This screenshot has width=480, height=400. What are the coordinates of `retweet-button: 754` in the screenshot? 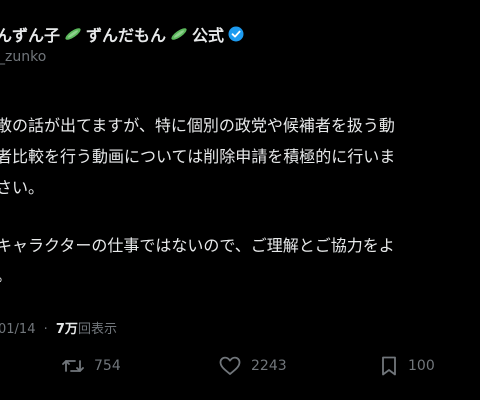 It's located at (91, 366).